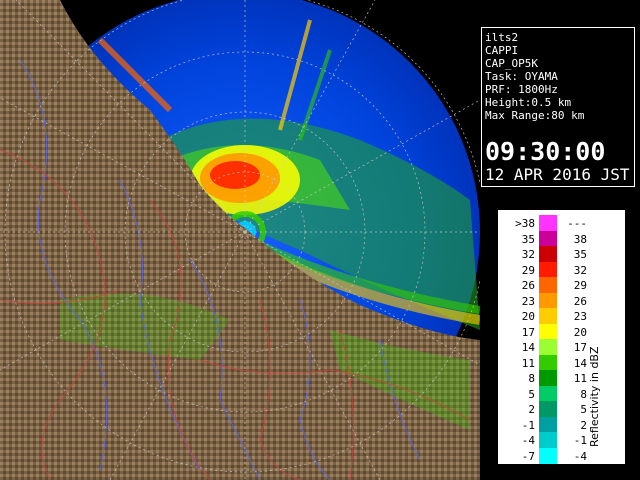 The width and height of the screenshot is (640, 480). What do you see at coordinates (583, 394) in the screenshot?
I see `legend-high-value: 8` at bounding box center [583, 394].